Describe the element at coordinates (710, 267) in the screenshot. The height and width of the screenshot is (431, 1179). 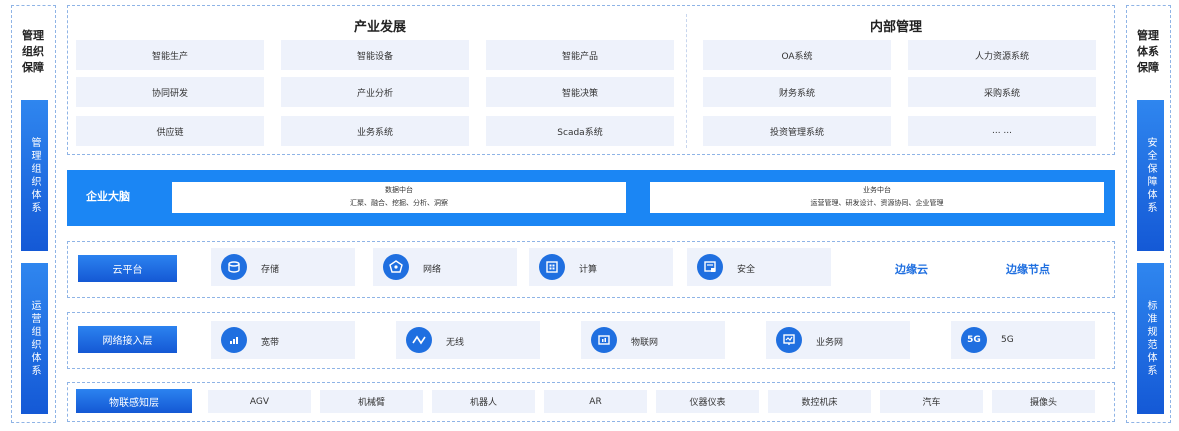
I see `security-icon` at that location.